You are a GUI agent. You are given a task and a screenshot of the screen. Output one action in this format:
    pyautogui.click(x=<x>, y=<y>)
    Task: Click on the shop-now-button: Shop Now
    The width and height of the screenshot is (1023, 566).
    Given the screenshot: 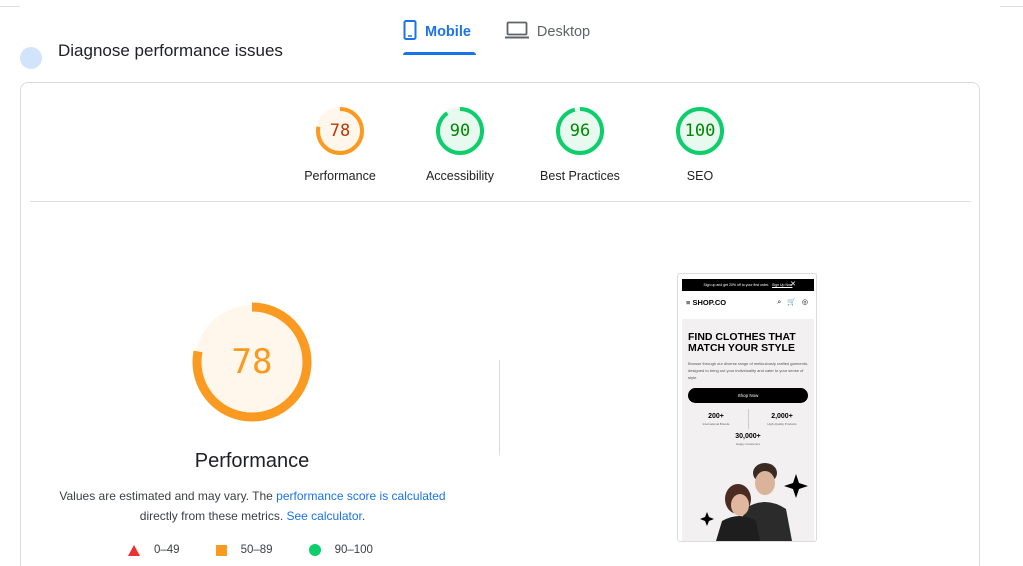 What is the action you would take?
    pyautogui.click(x=748, y=395)
    